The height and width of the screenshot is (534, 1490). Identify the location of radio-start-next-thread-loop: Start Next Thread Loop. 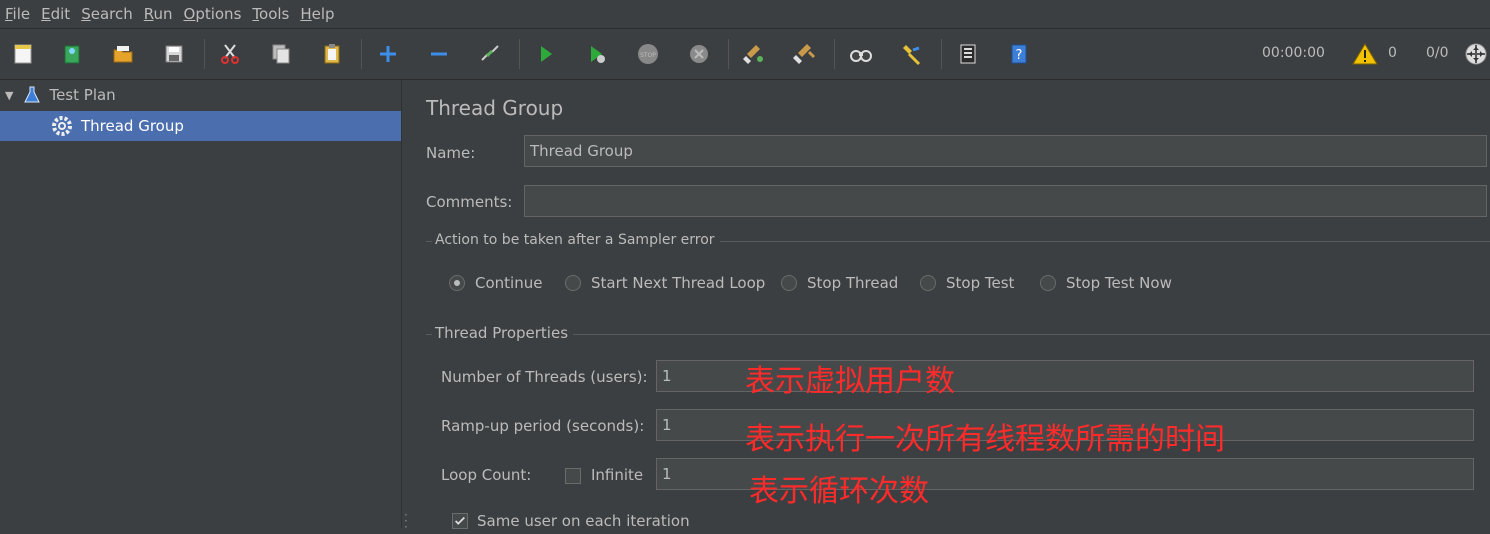
(665, 283).